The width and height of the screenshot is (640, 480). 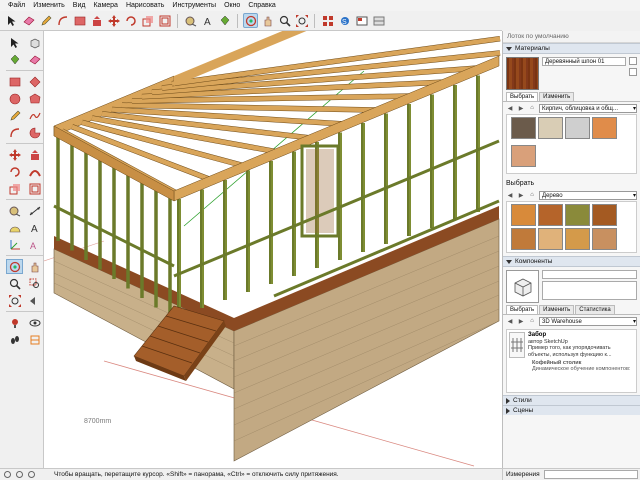 What do you see at coordinates (34, 283) in the screenshot?
I see `zoom-window-icon` at bounding box center [34, 283].